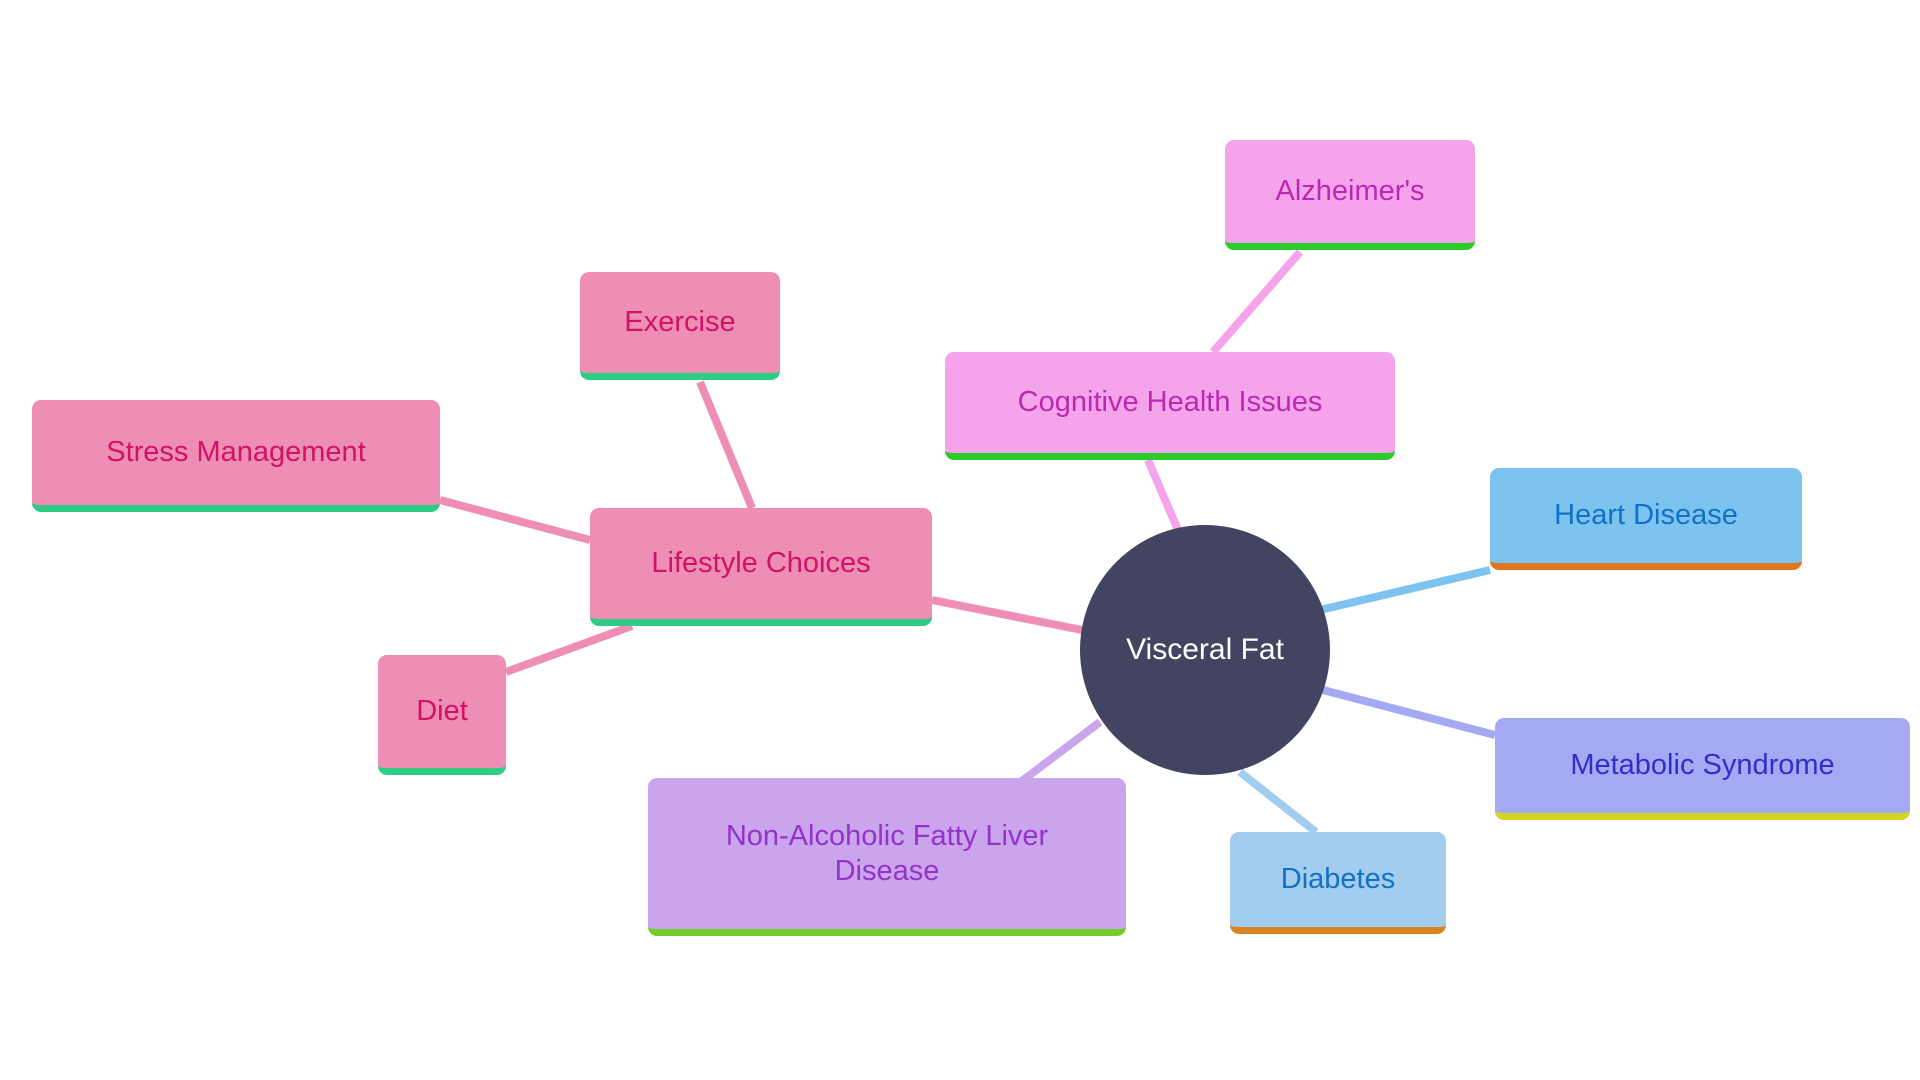 The width and height of the screenshot is (1920, 1080). I want to click on node-label-cognitive-health-issues: Cognitive Health Issues, so click(1170, 402).